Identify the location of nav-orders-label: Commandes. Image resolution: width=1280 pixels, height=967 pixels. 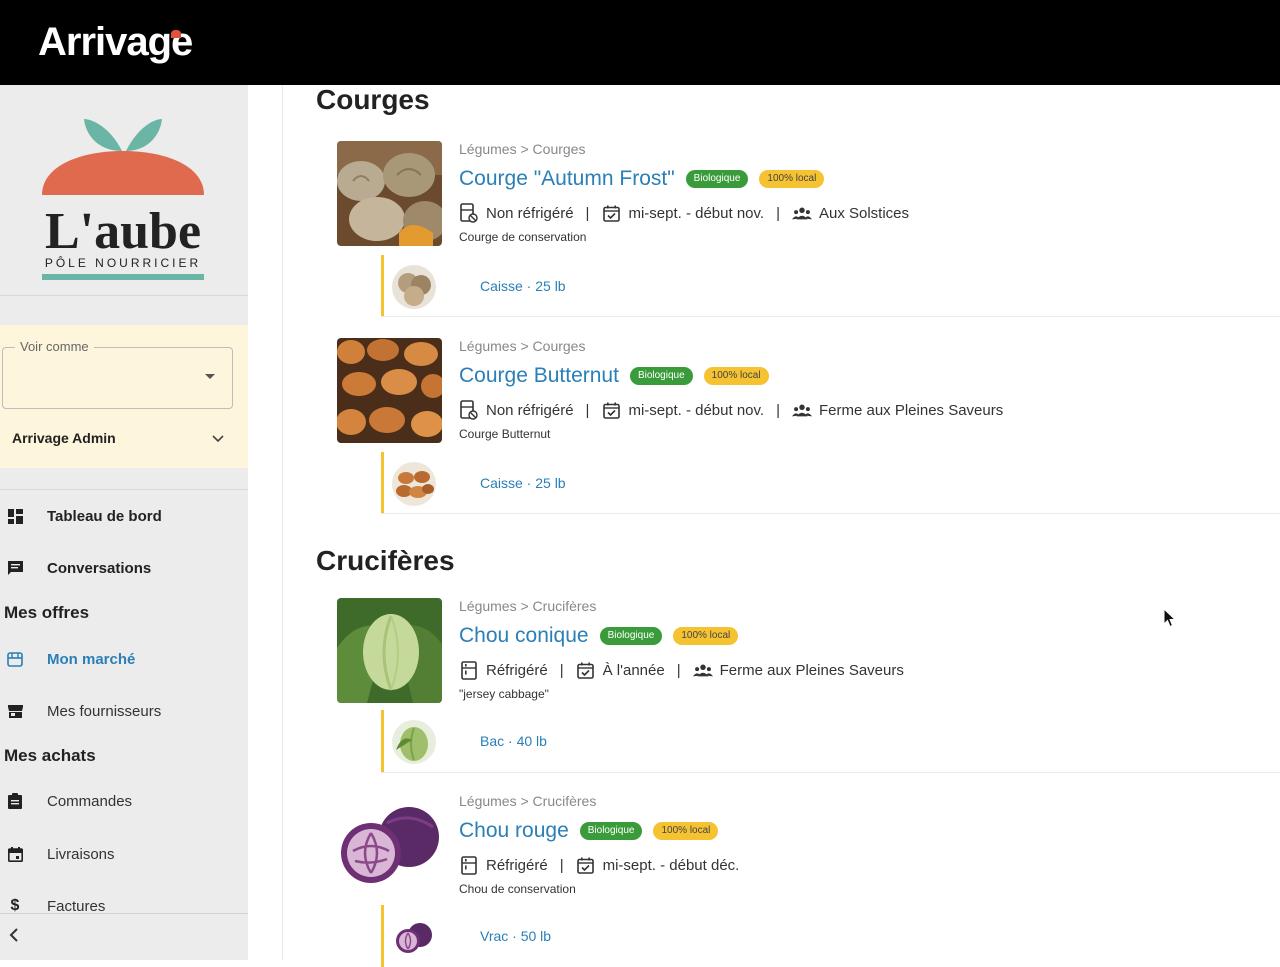
(90, 801).